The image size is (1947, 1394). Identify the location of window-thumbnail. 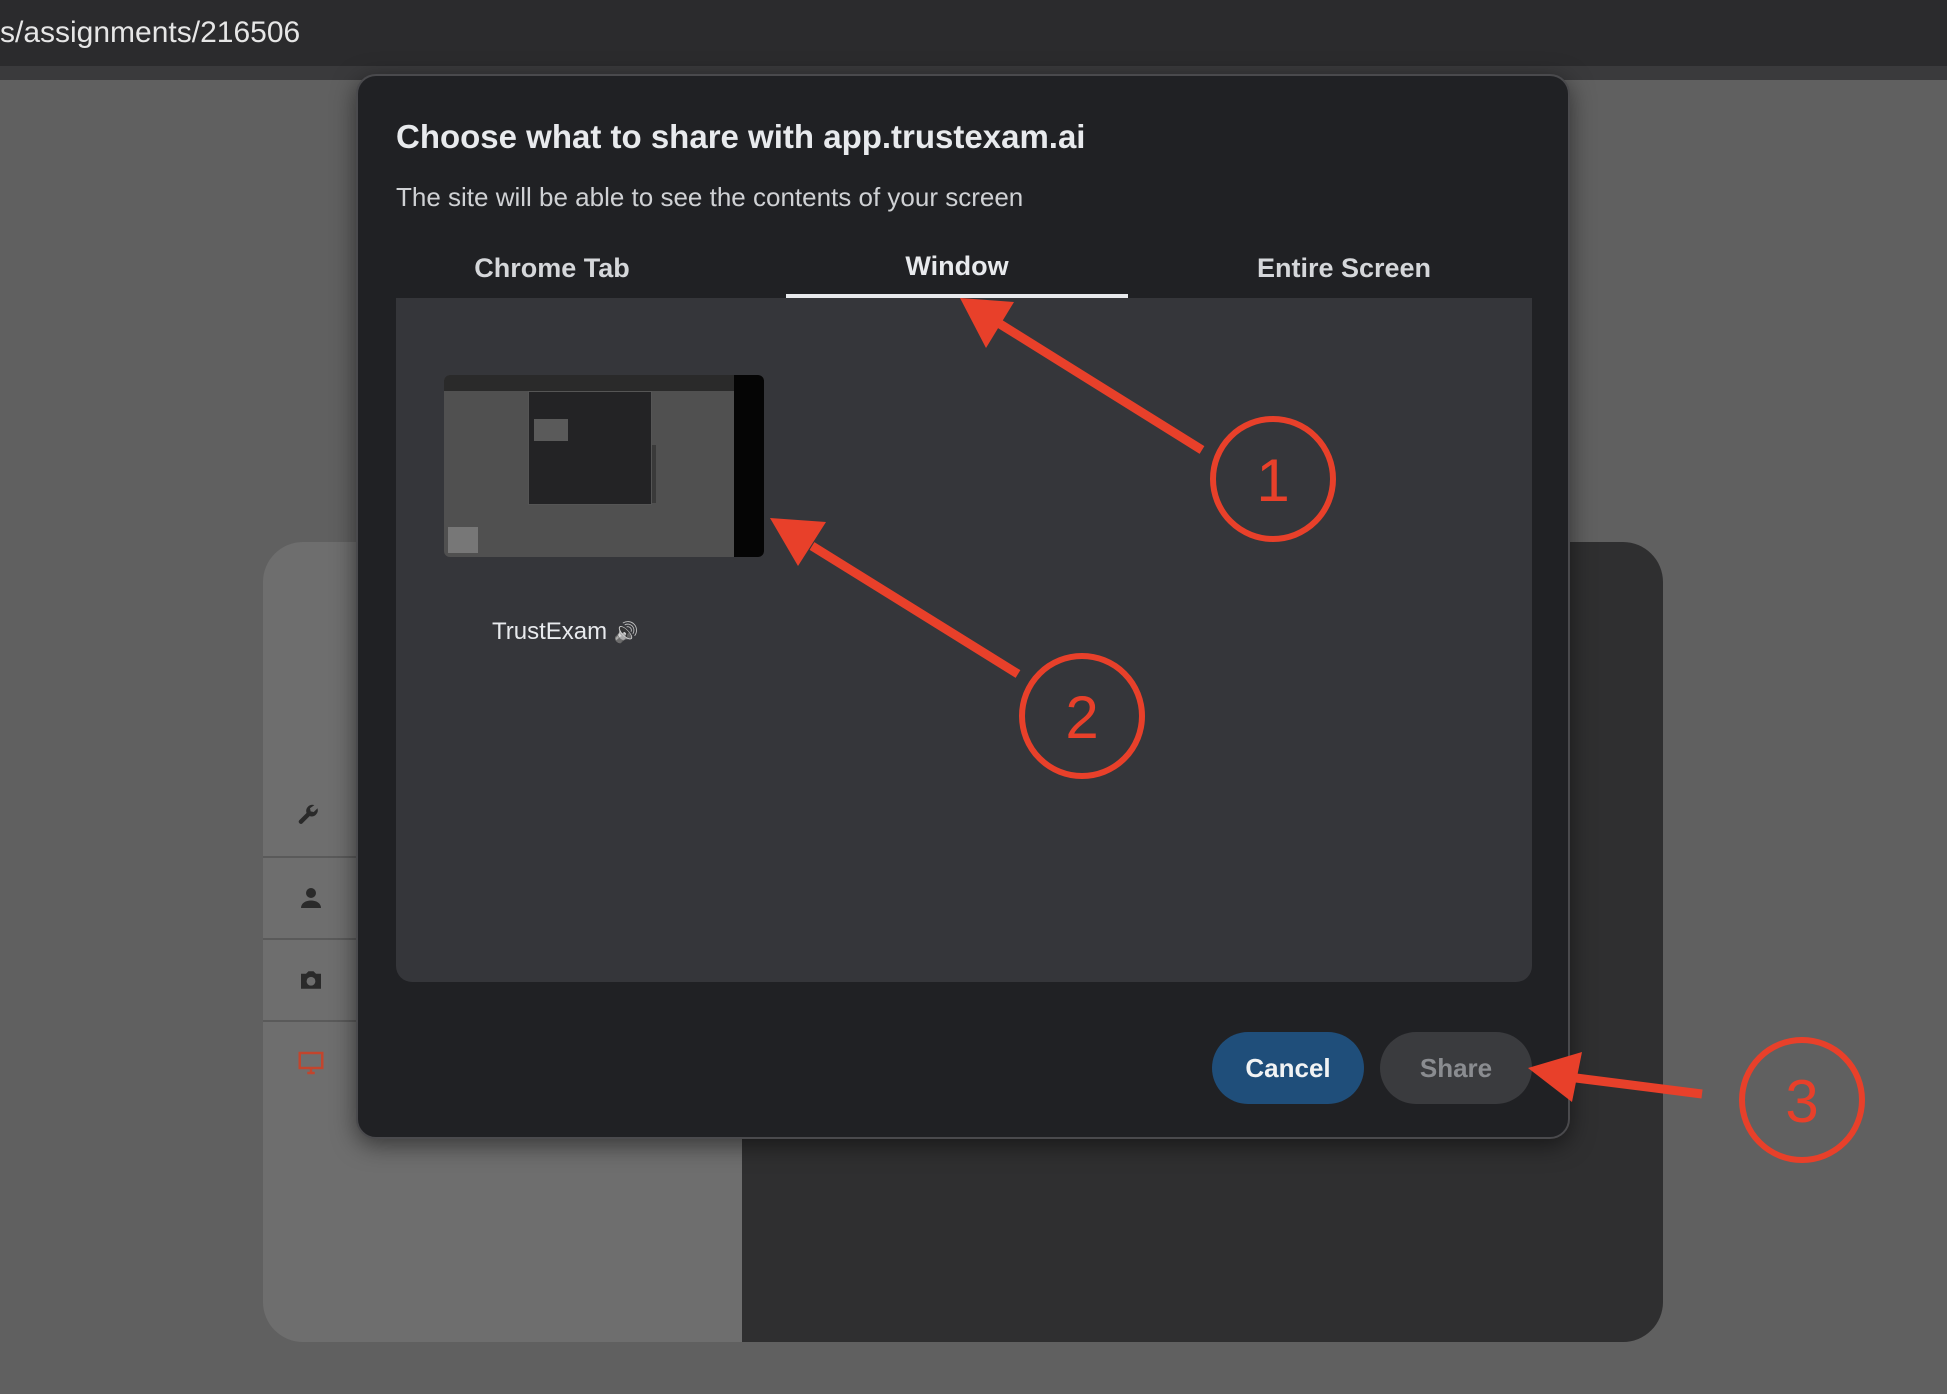
(604, 466).